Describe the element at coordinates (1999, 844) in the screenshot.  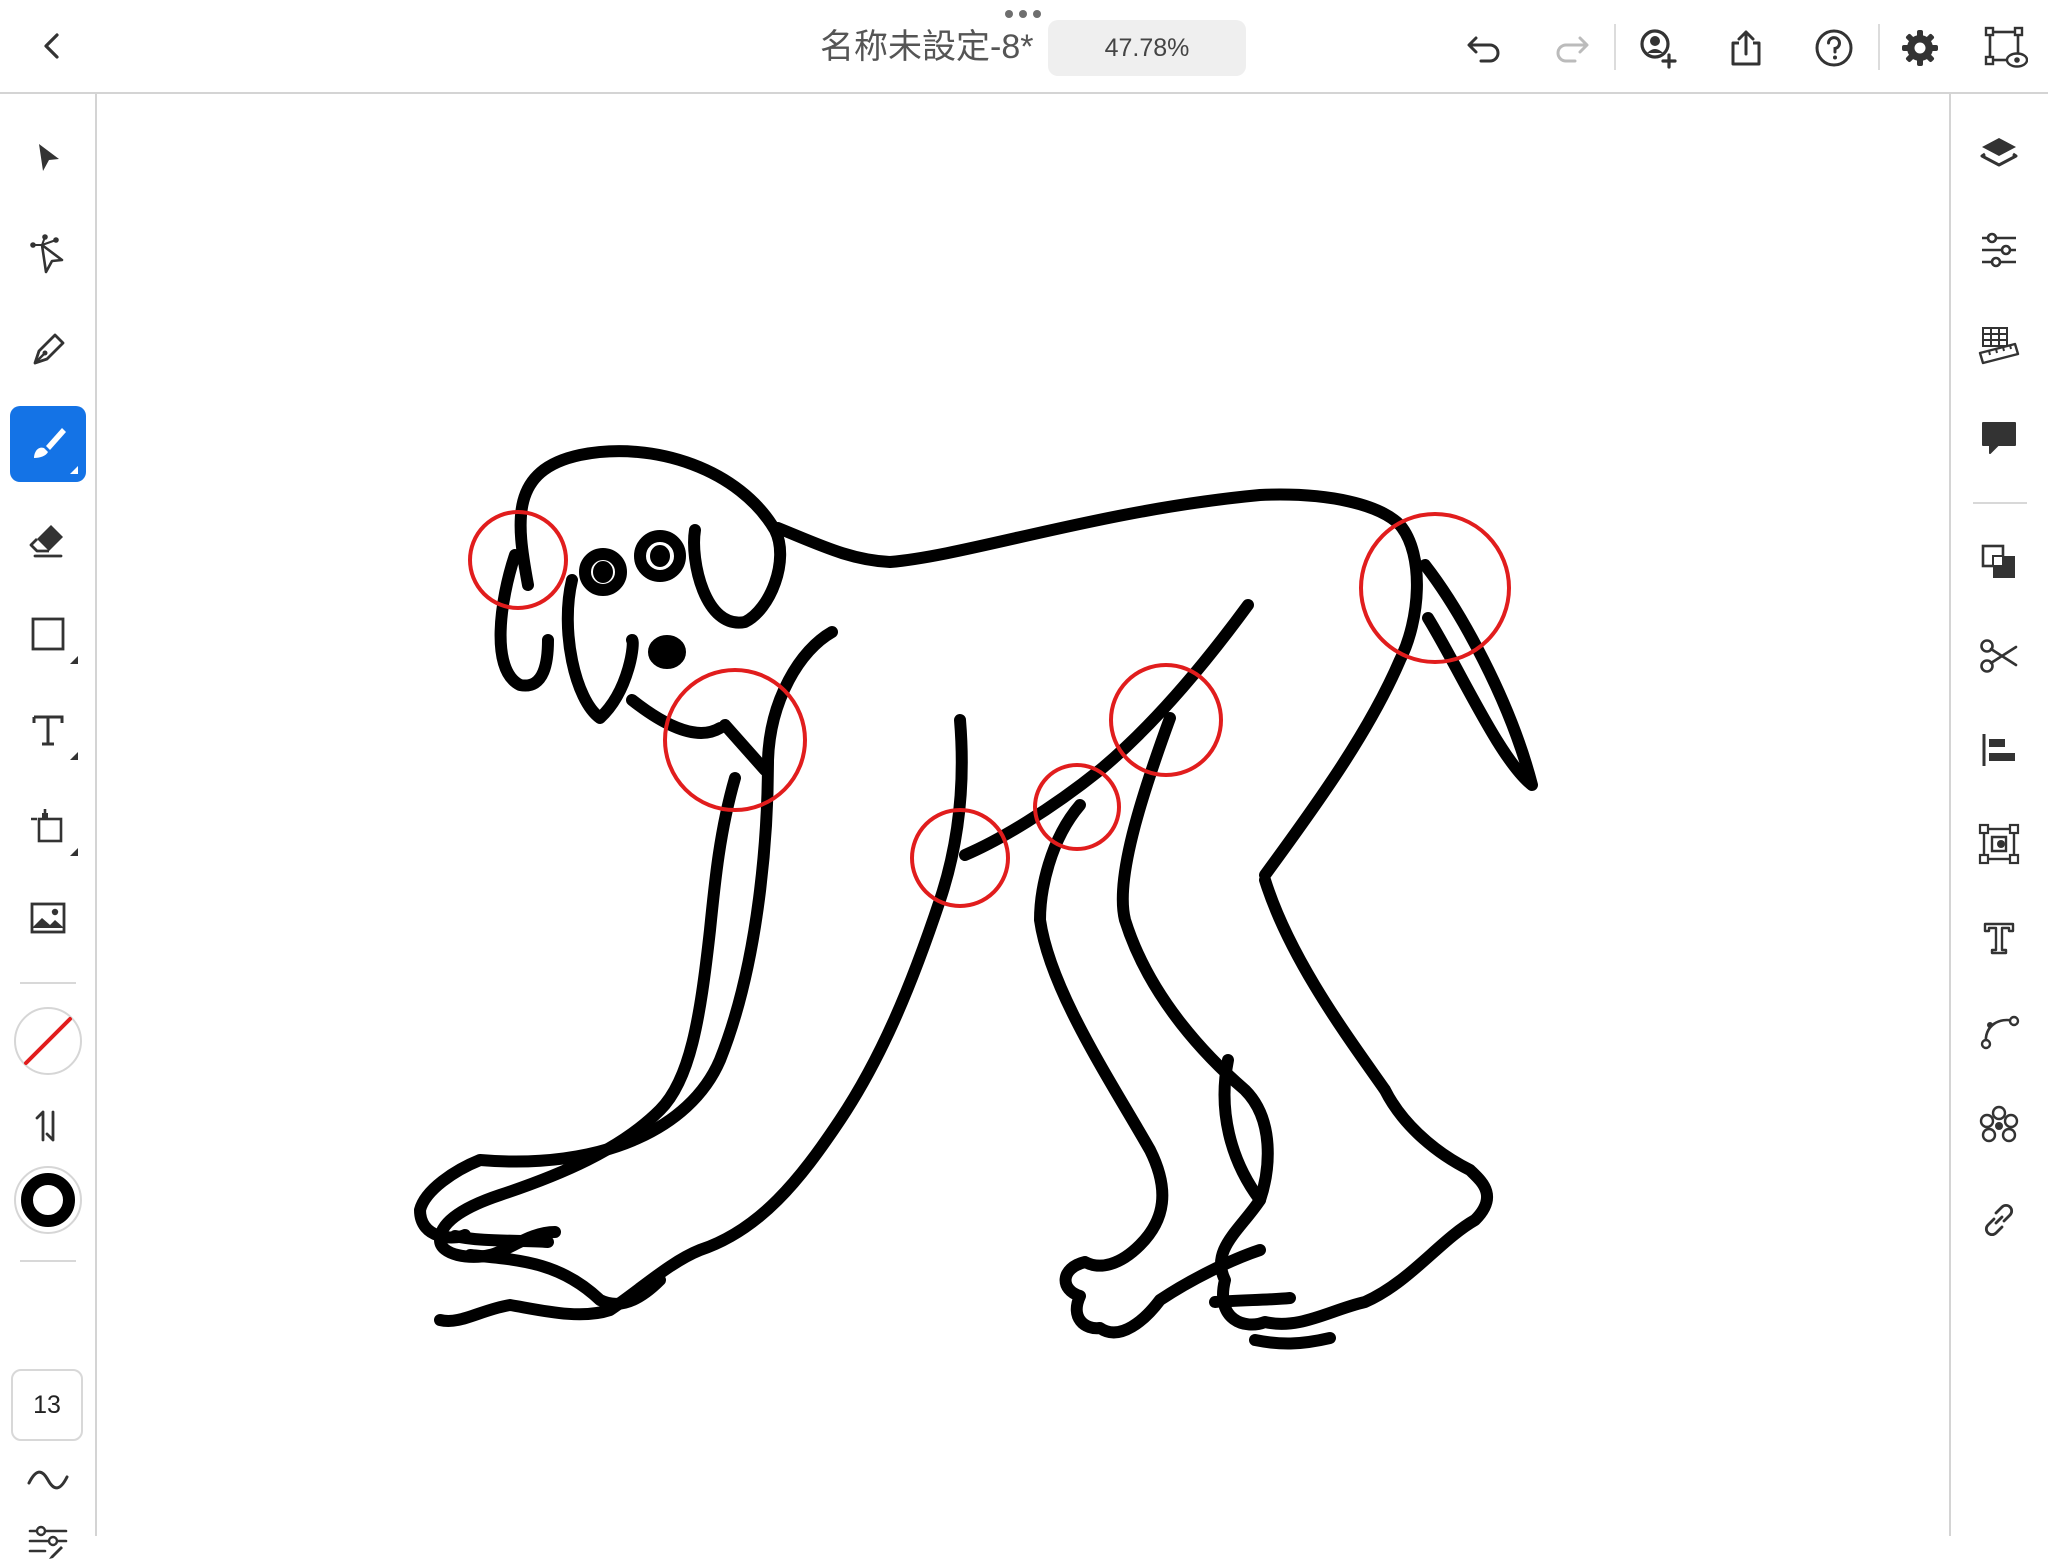
I see `crop-mask-icon` at that location.